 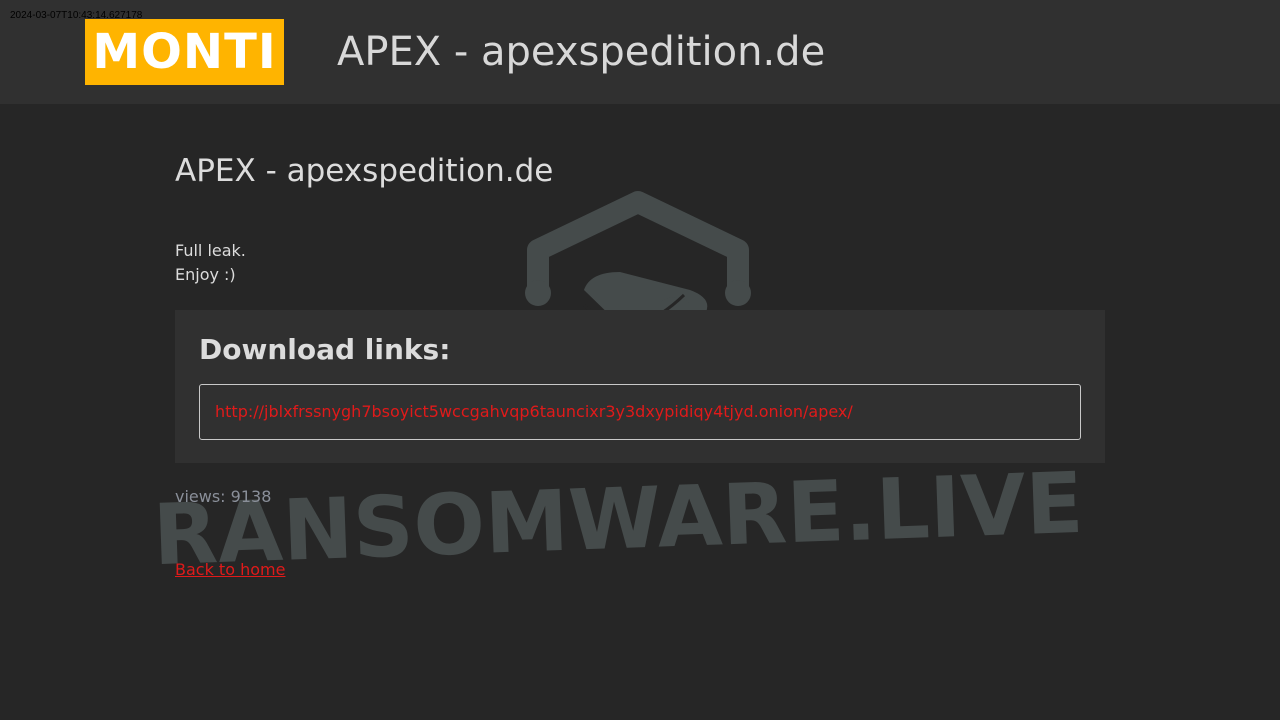 I want to click on views-count: views: 9138, so click(x=223, y=496).